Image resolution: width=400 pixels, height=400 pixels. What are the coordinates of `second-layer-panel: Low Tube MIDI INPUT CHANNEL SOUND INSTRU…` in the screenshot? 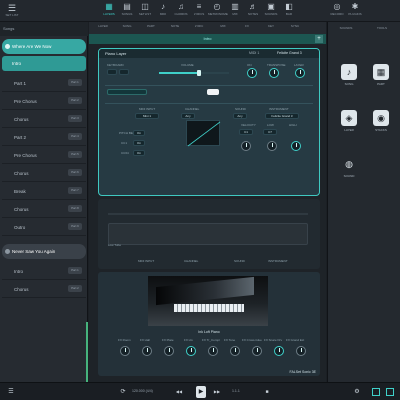 It's located at (209, 234).